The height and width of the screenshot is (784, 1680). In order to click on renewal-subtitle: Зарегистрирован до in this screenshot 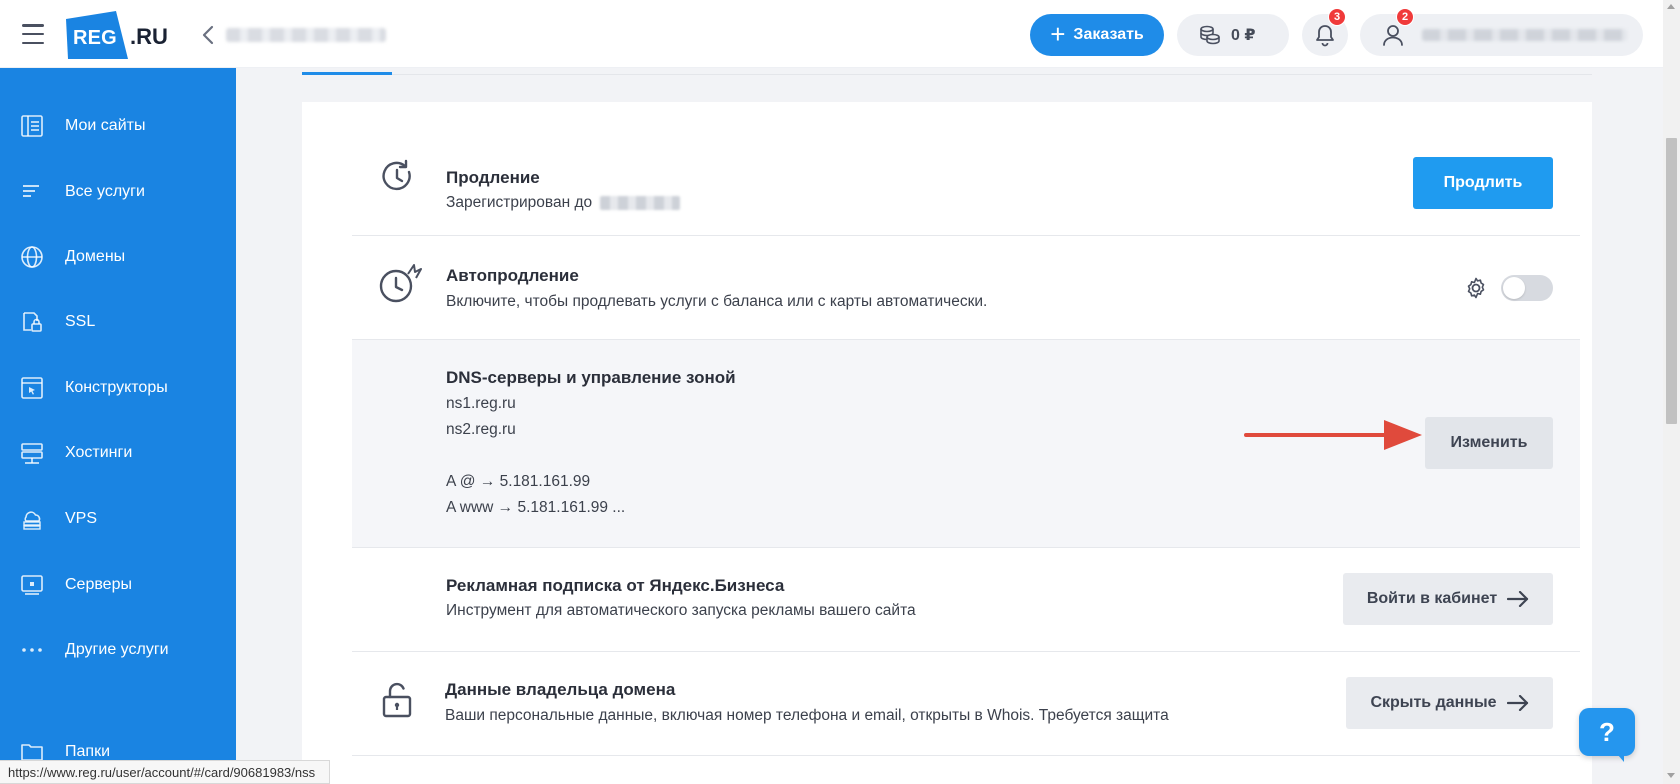, I will do `click(563, 203)`.